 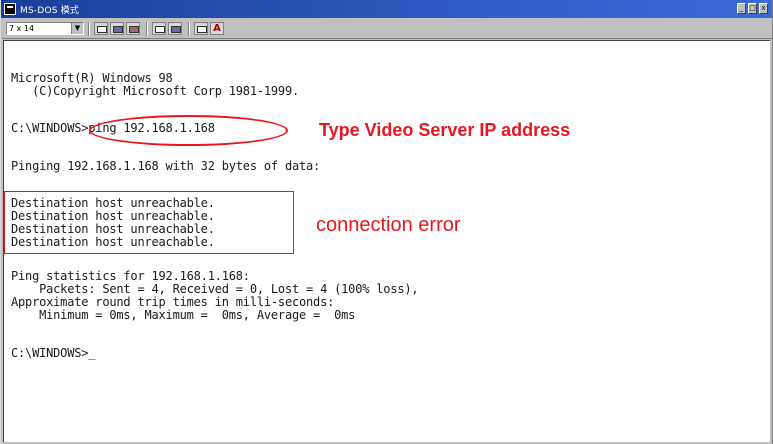 I want to click on toolbar: 7 x 14 ▼ A, so click(x=387, y=29).